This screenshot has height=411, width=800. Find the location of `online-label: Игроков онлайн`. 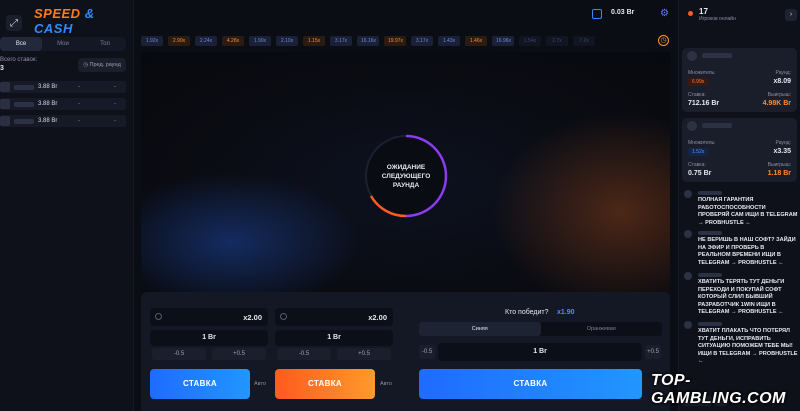

online-label: Игроков онлайн is located at coordinates (717, 19).